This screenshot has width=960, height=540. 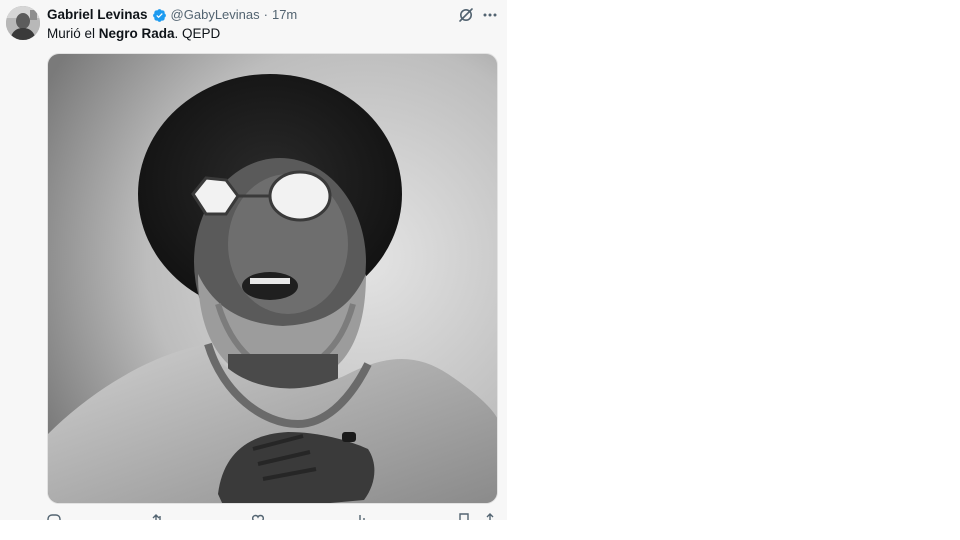 I want to click on author-handle: @GabyLevinas, so click(x=215, y=15).